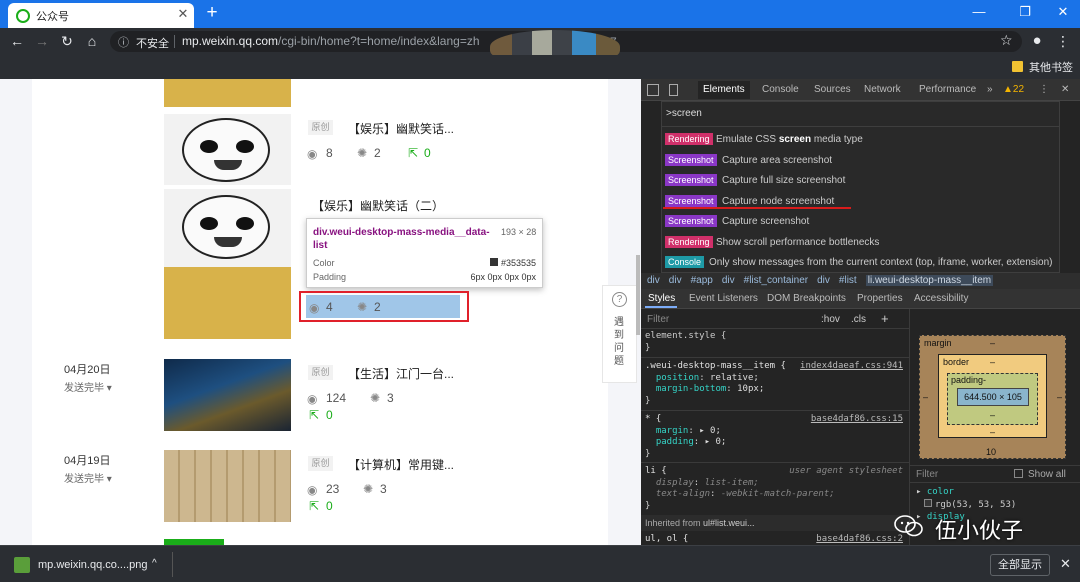 The image size is (1080, 582). Describe the element at coordinates (619, 334) in the screenshot. I see `feedback-widget: ? 遇到问题` at that location.